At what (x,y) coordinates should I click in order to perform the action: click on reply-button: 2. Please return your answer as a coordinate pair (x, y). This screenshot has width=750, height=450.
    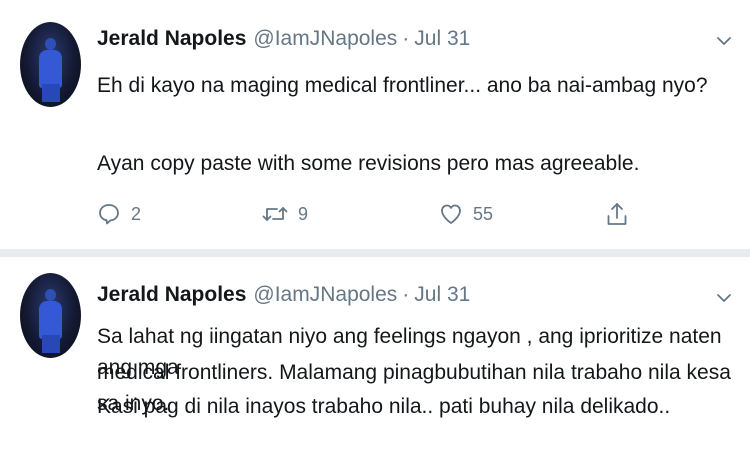
    Looking at the image, I should click on (119, 214).